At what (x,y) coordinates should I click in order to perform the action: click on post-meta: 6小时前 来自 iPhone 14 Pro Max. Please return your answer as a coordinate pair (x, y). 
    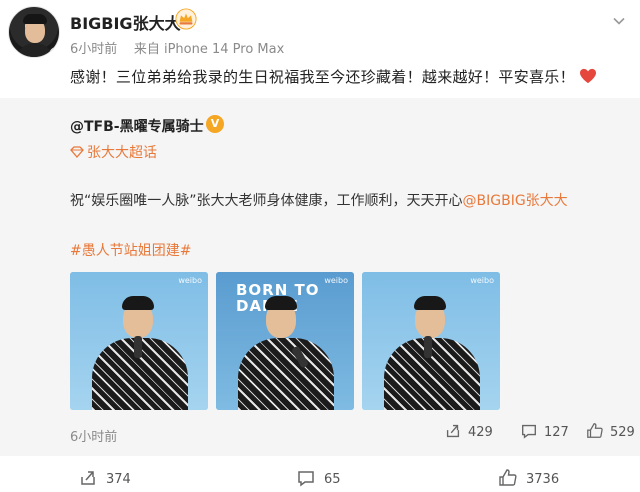
    Looking at the image, I should click on (177, 47).